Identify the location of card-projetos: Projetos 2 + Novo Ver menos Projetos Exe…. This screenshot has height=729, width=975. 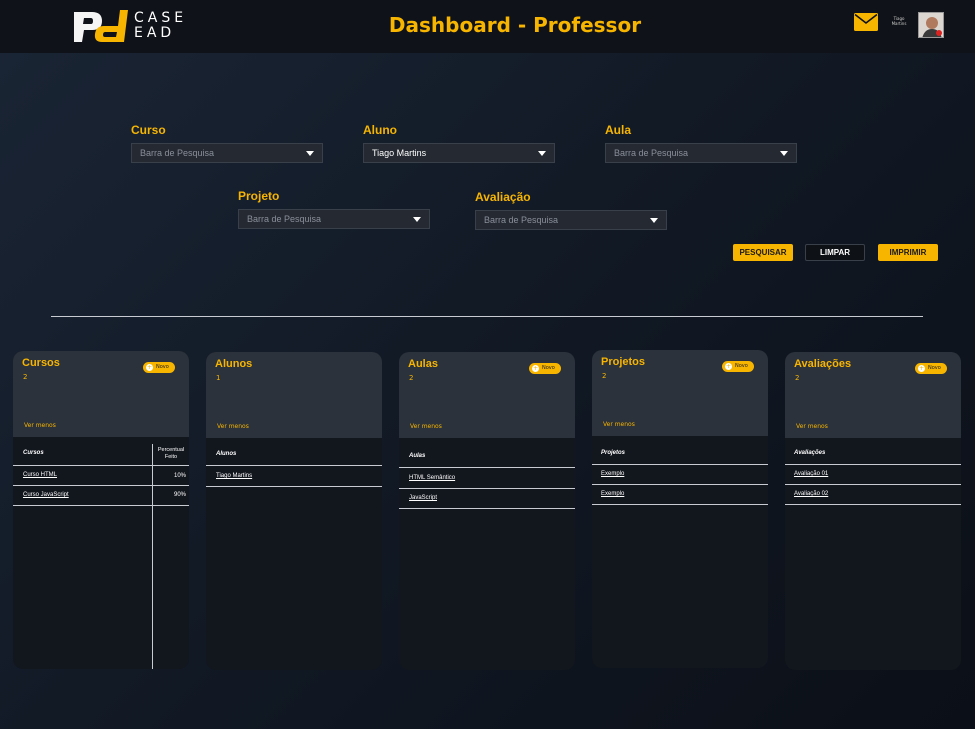
(680, 509).